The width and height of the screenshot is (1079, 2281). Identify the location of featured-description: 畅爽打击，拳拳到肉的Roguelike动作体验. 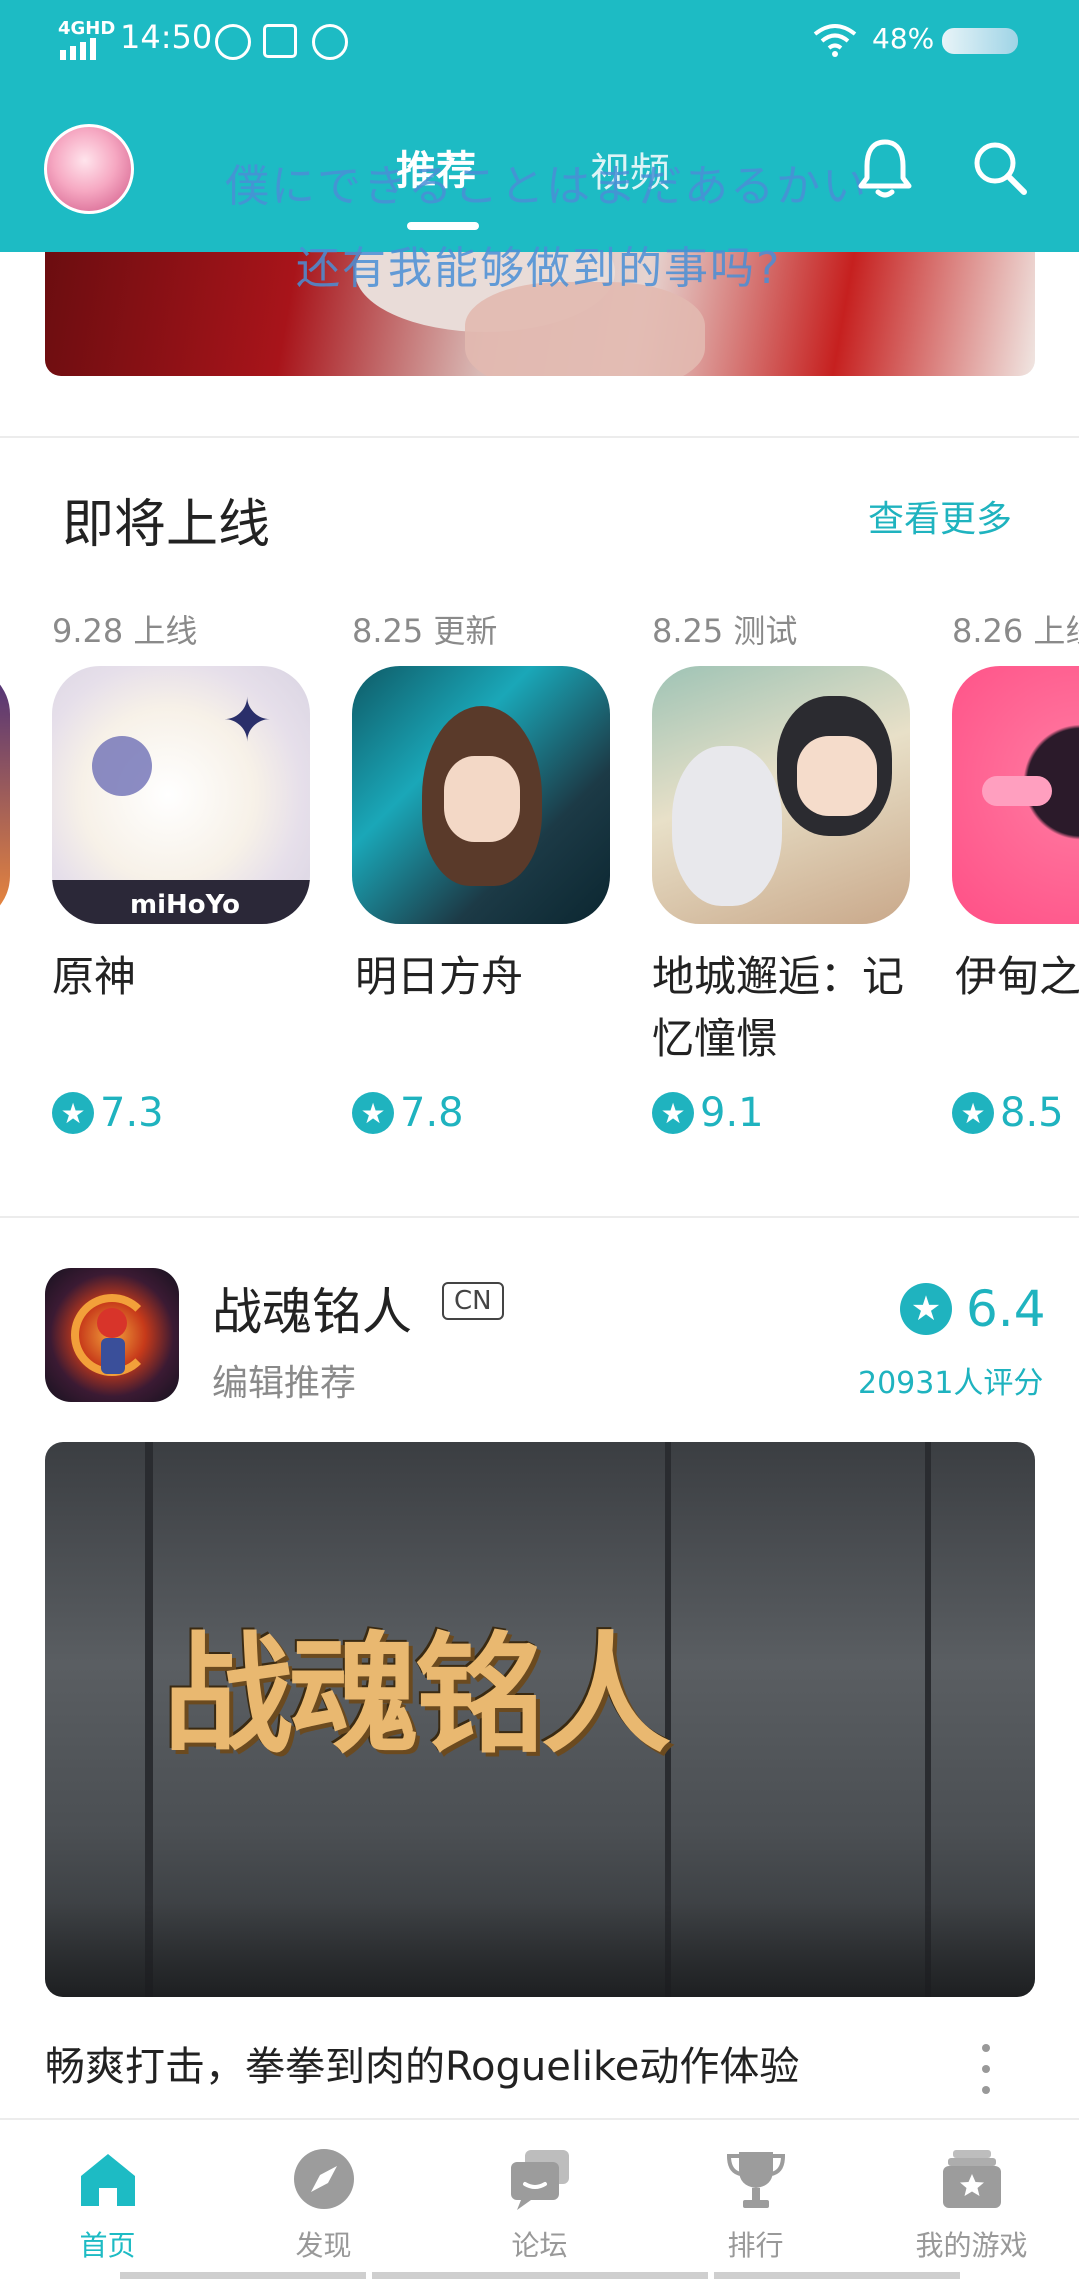
(422, 2063).